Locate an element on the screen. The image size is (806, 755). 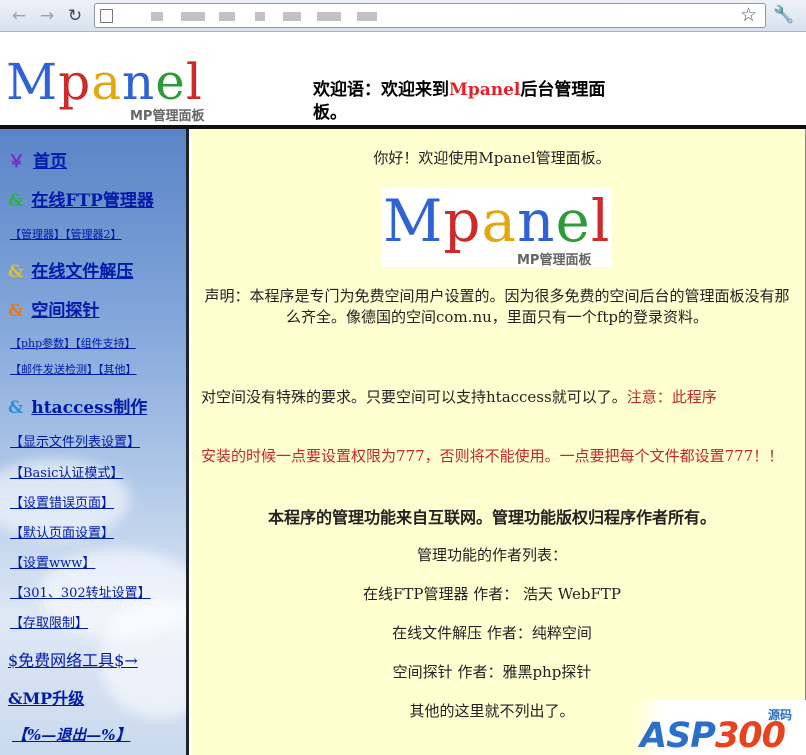
sidebar-item-unzip: & 在线文件解压 is located at coordinates (70, 269).